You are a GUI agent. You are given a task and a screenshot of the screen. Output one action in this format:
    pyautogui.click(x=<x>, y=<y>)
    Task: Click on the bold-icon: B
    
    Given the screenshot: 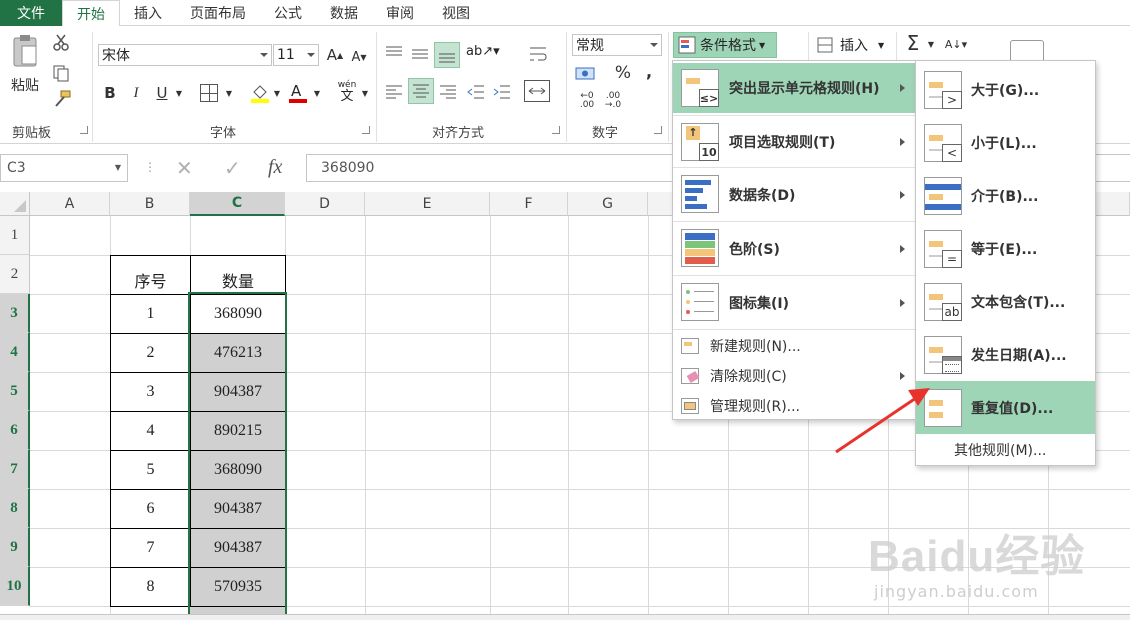 What is the action you would take?
    pyautogui.click(x=110, y=93)
    